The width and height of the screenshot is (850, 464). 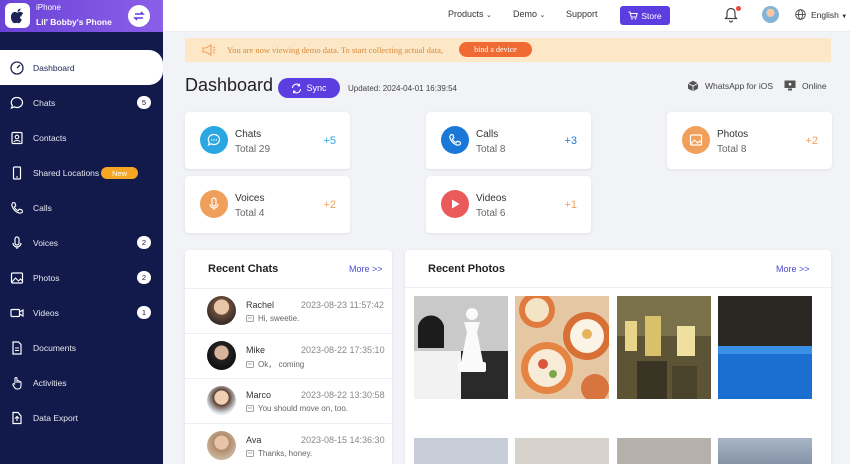 What do you see at coordinates (256, 350) in the screenshot?
I see `chat-contact-name: Mike` at bounding box center [256, 350].